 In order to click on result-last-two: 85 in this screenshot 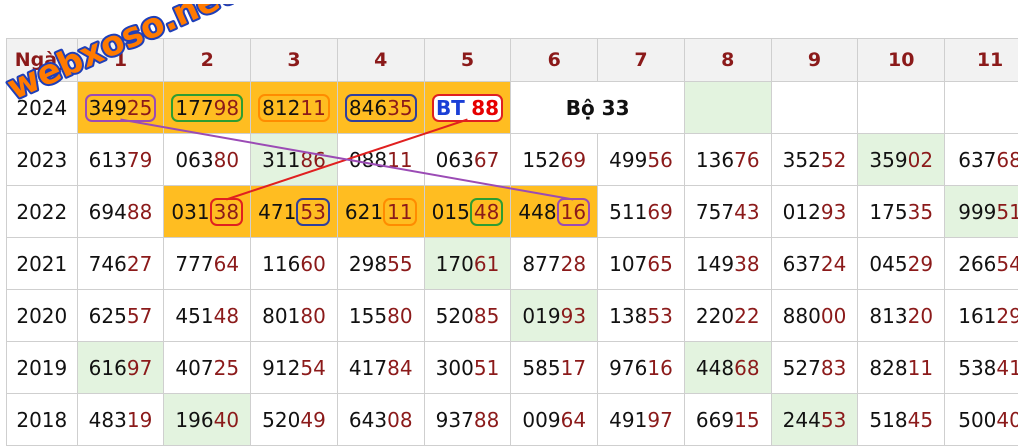, I will do `click(486, 315)`.